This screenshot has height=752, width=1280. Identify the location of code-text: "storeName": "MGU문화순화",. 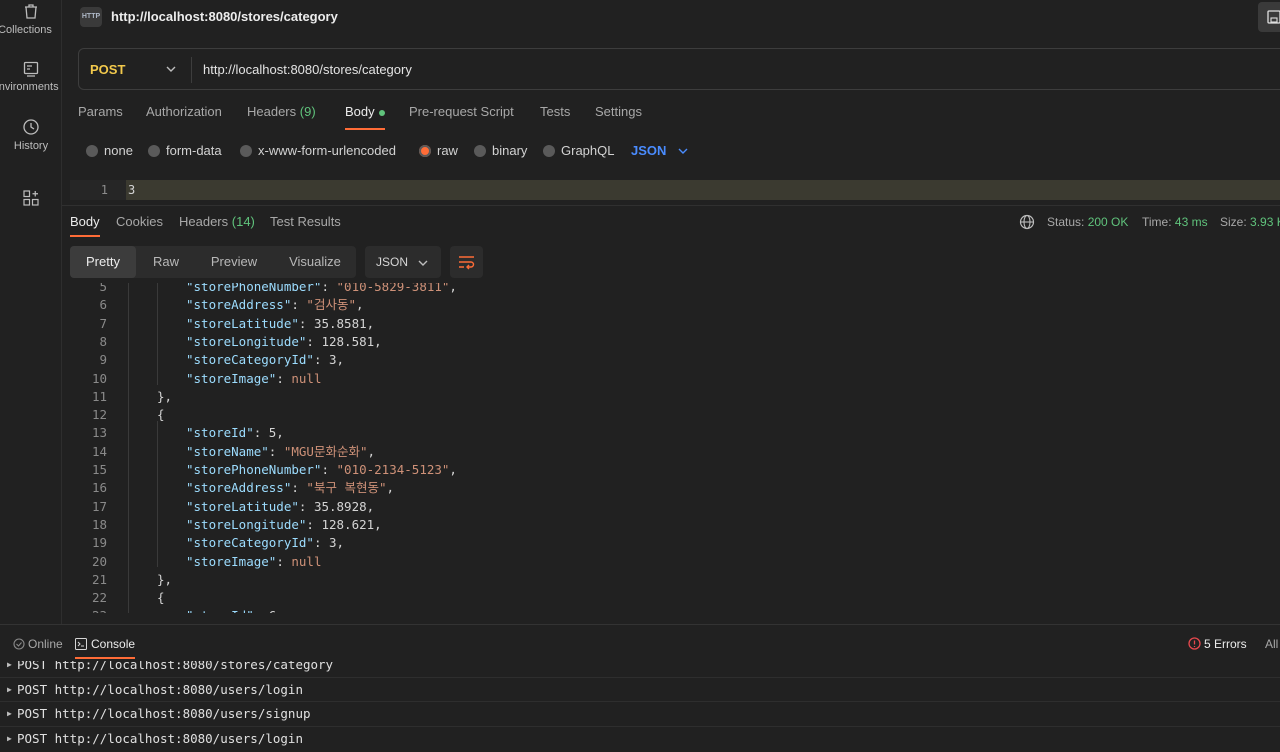
(281, 451).